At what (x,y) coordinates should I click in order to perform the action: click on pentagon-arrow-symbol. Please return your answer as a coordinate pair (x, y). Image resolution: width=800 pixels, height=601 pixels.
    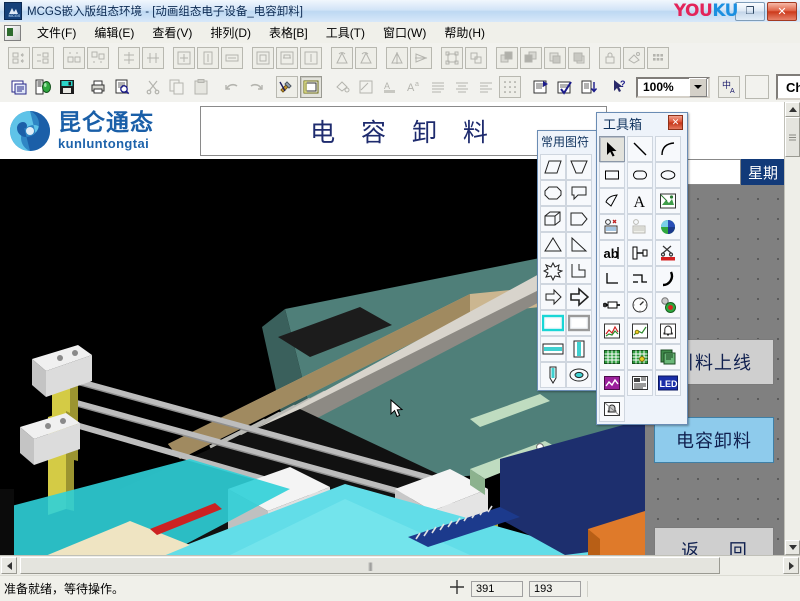
    Looking at the image, I should click on (579, 219).